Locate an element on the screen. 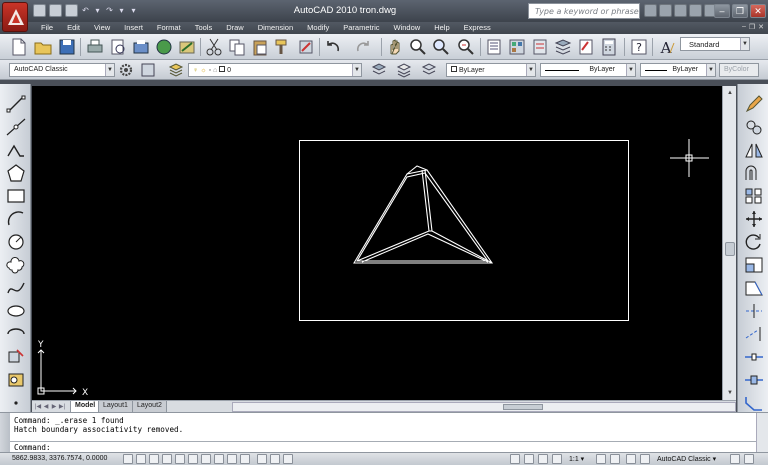 The width and height of the screenshot is (768, 465). text-style-dropdown: Standard ▼ is located at coordinates (715, 44).